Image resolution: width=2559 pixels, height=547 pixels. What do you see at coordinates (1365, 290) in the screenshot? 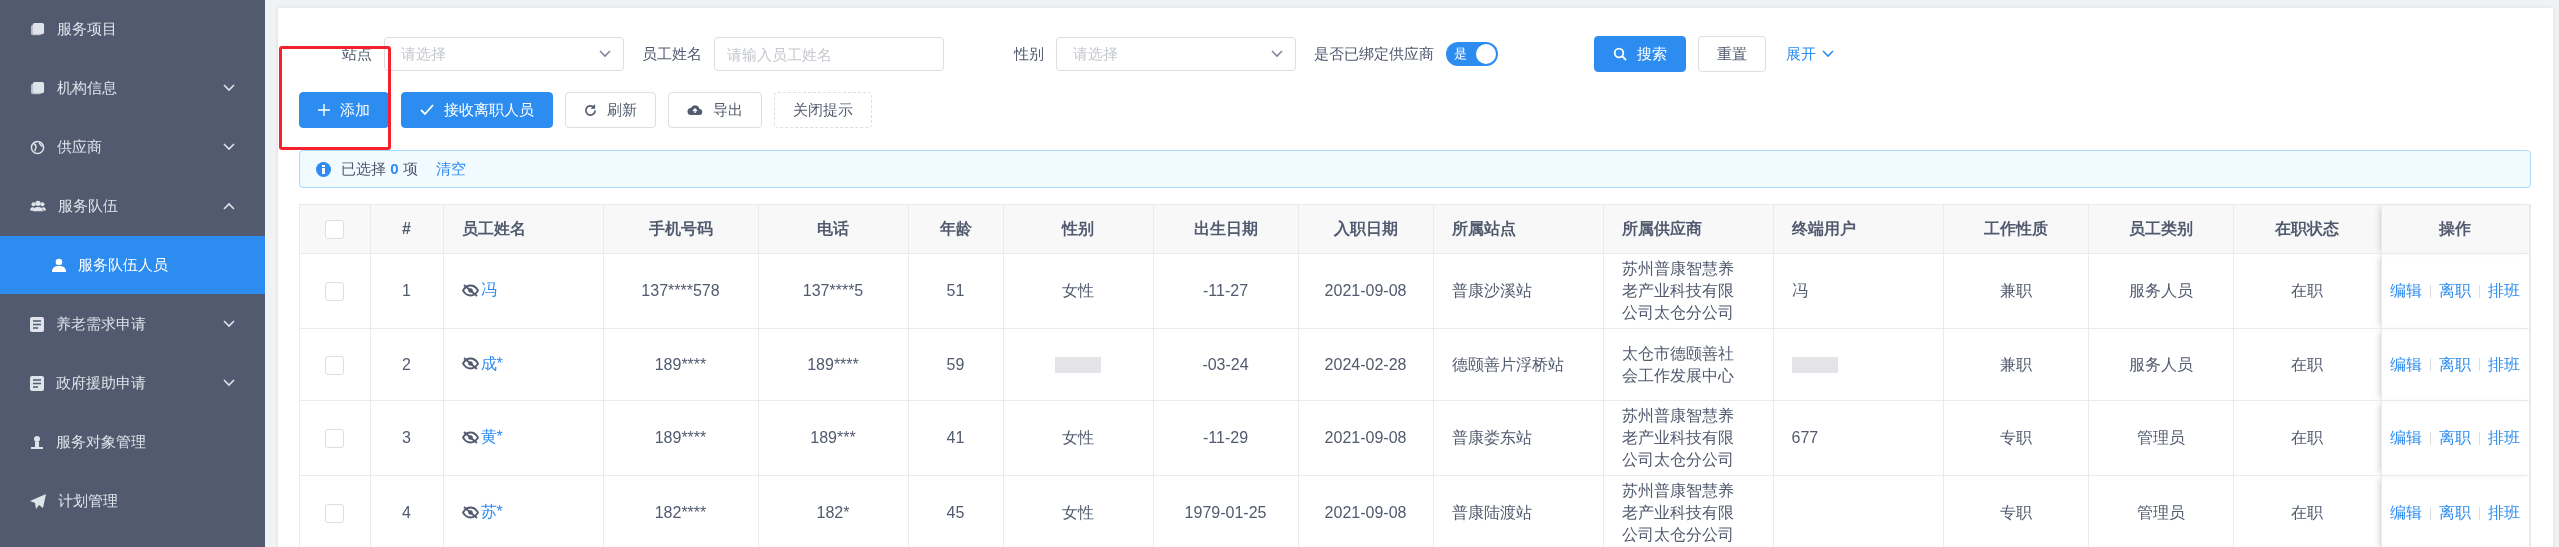
I see `table-cell: 2021-09-08` at bounding box center [1365, 290].